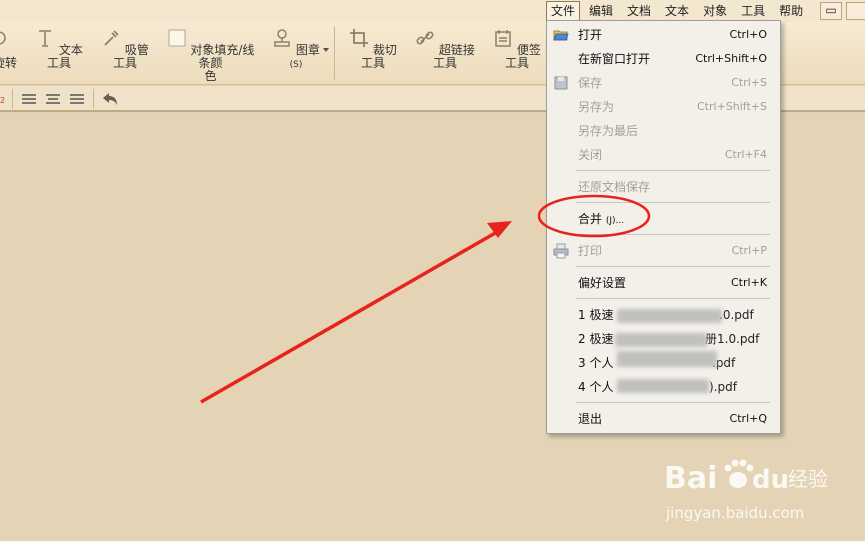 The width and height of the screenshot is (865, 541). Describe the element at coordinates (561, 35) in the screenshot. I see `open-folder-icon` at that location.